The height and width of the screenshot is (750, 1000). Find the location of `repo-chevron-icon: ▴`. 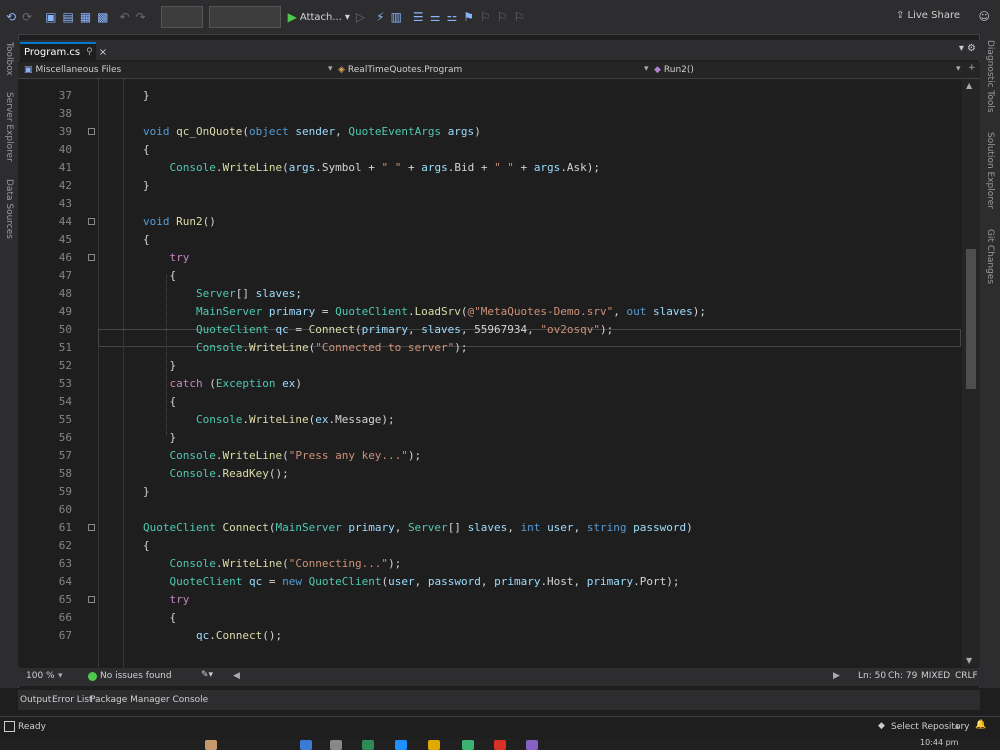

repo-chevron-icon: ▴ is located at coordinates (957, 727).